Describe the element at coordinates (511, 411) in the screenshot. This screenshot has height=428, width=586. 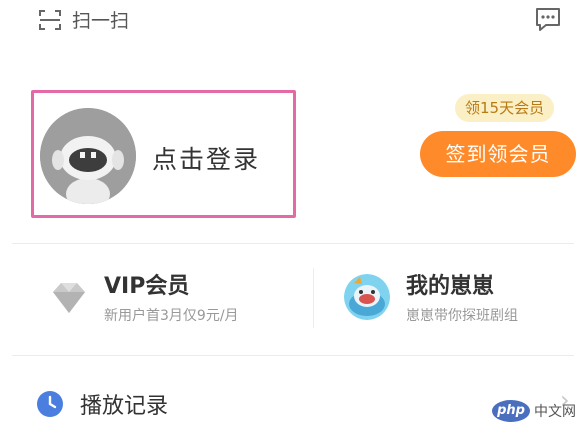
I see `watermark-logo: php` at that location.